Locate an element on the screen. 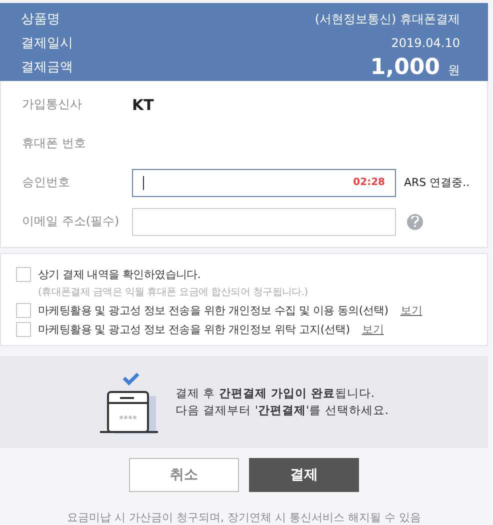  agreement-note: (휴대폰결제 금액은 익월 휴대폰 요금에 합산되어 청구됩니다.) is located at coordinates (173, 292).